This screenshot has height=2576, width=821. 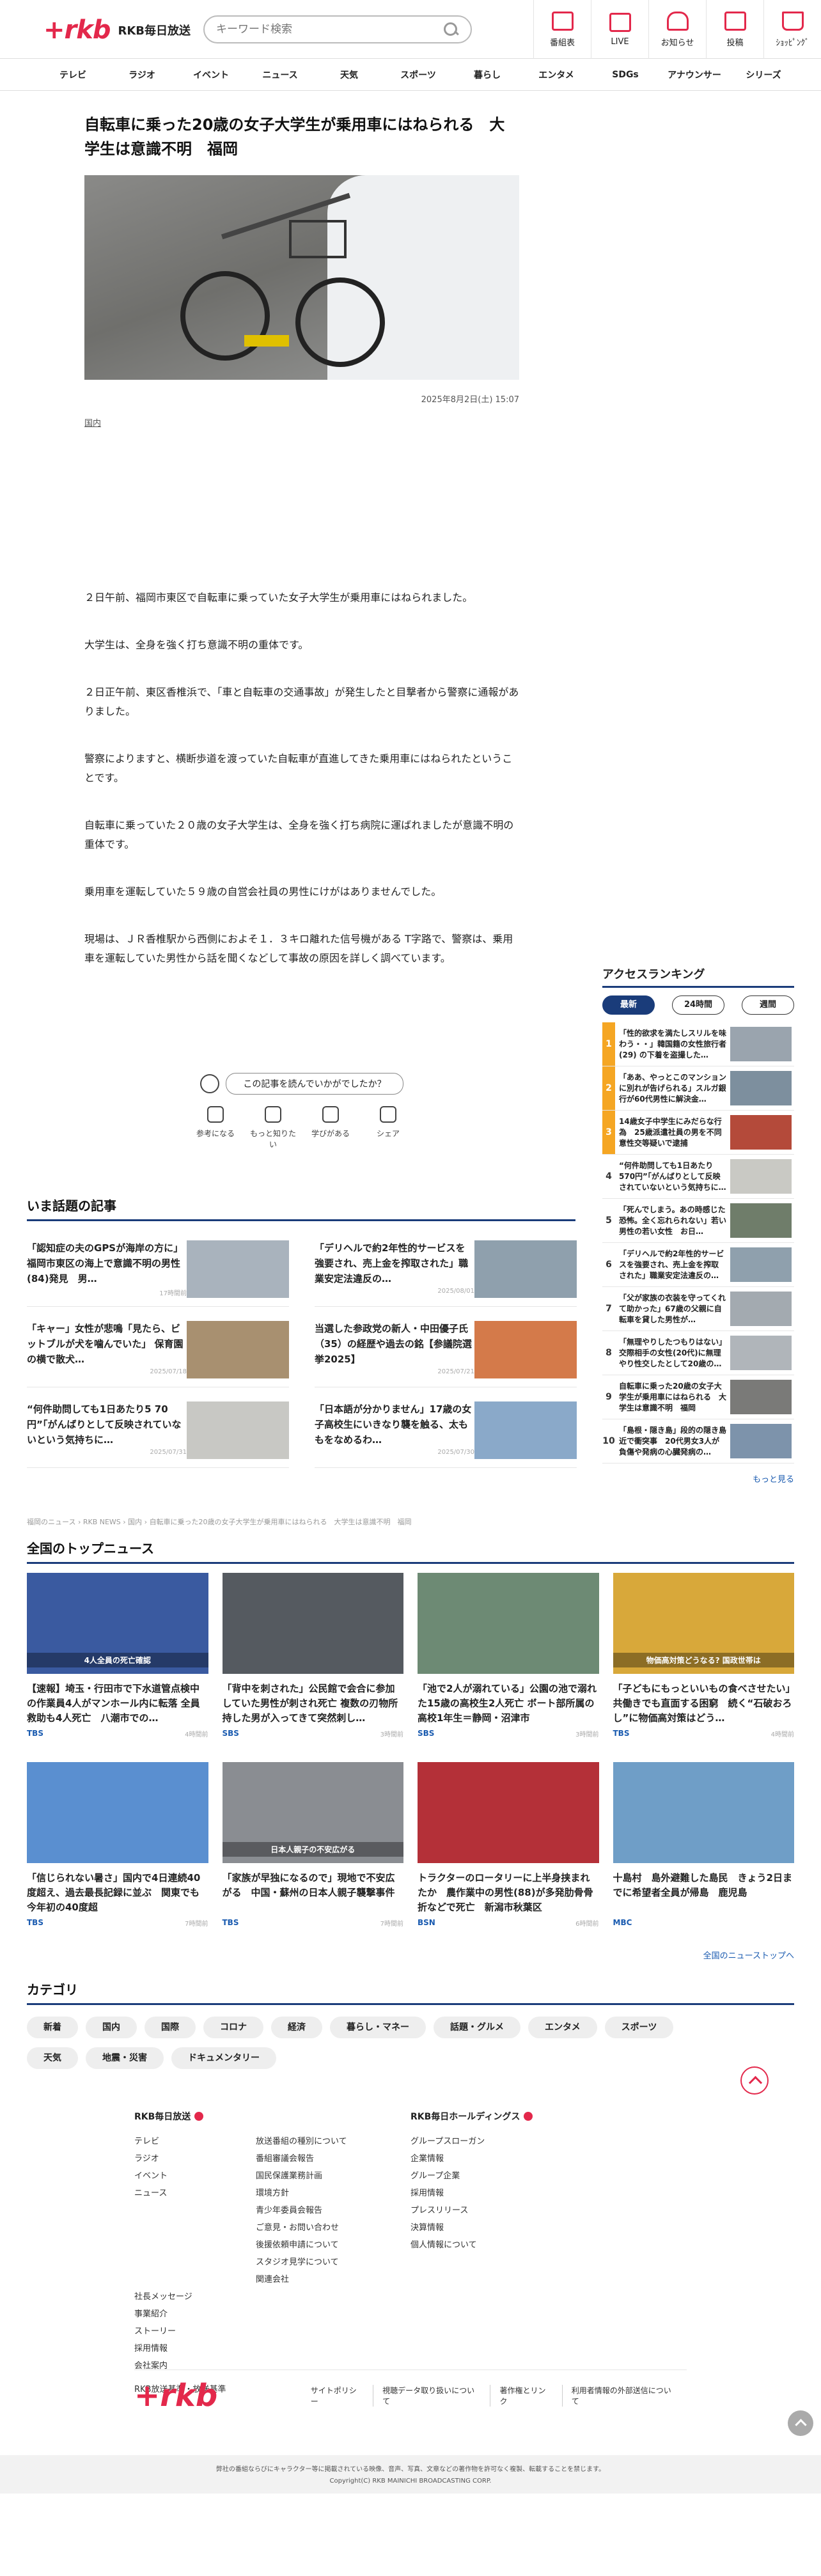 I want to click on header-link-notice: お知らせ, so click(x=677, y=29).